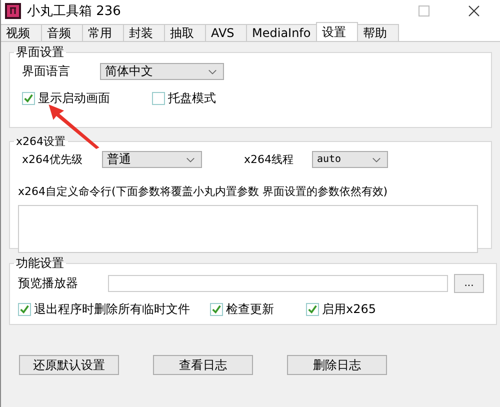 The height and width of the screenshot is (407, 500). Describe the element at coordinates (21, 32) in the screenshot. I see `tab: 视频` at that location.